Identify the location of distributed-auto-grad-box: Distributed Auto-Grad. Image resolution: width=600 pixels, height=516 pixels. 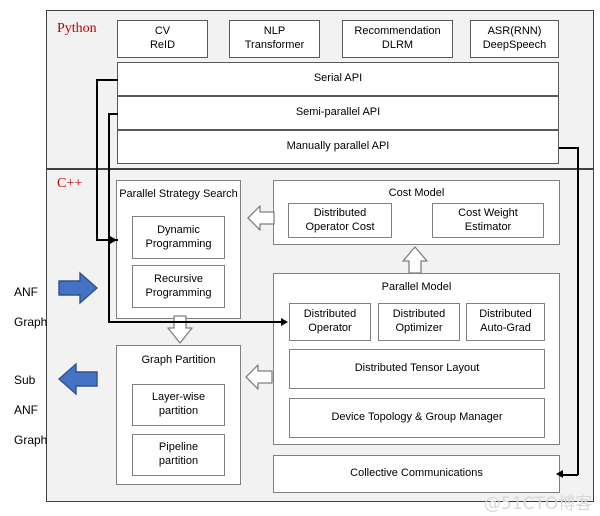
(505, 322).